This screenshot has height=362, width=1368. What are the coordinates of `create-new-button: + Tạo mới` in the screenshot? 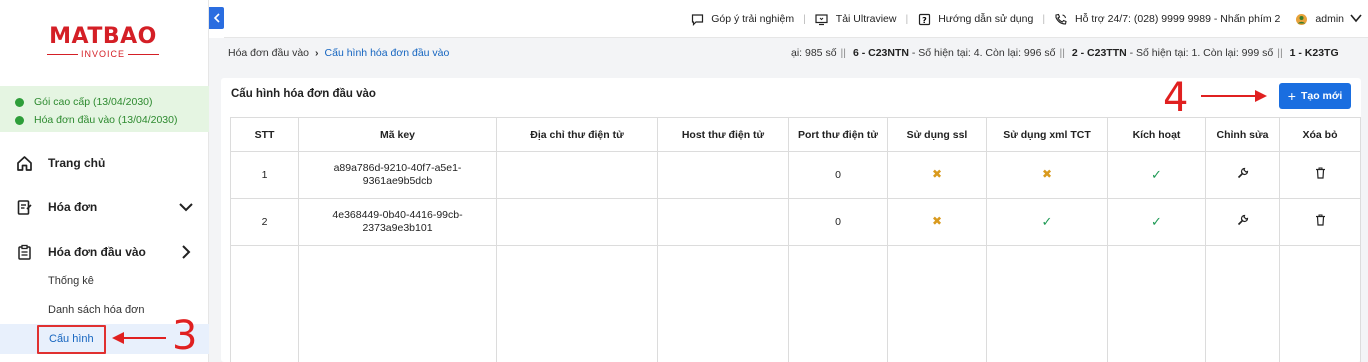 It's located at (1315, 96).